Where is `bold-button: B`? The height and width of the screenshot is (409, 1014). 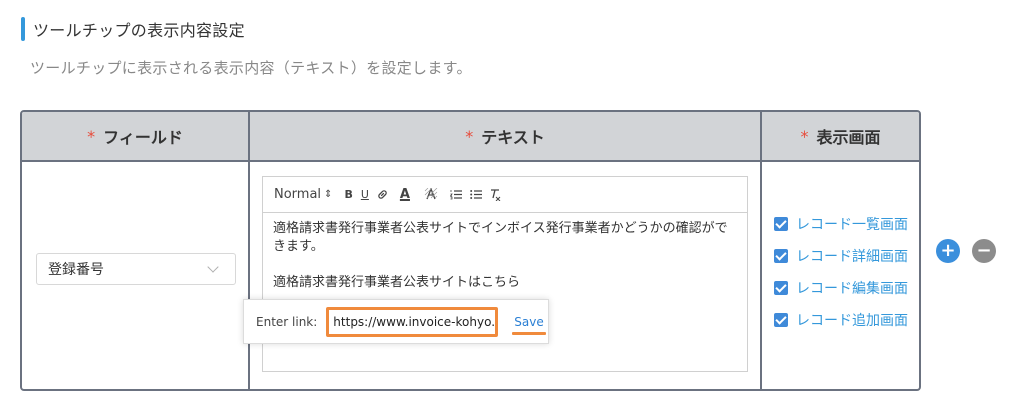
bold-button: B is located at coordinates (348, 194).